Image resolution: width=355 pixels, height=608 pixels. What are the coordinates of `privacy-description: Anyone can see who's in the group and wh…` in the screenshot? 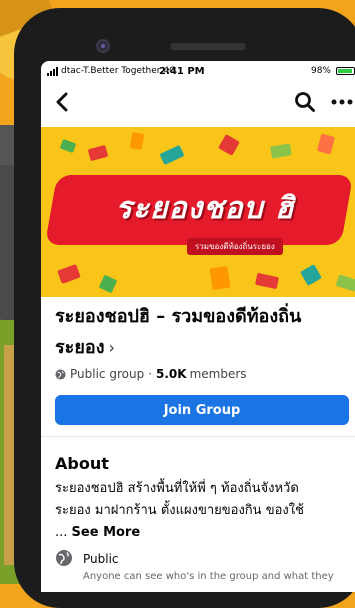 It's located at (208, 576).